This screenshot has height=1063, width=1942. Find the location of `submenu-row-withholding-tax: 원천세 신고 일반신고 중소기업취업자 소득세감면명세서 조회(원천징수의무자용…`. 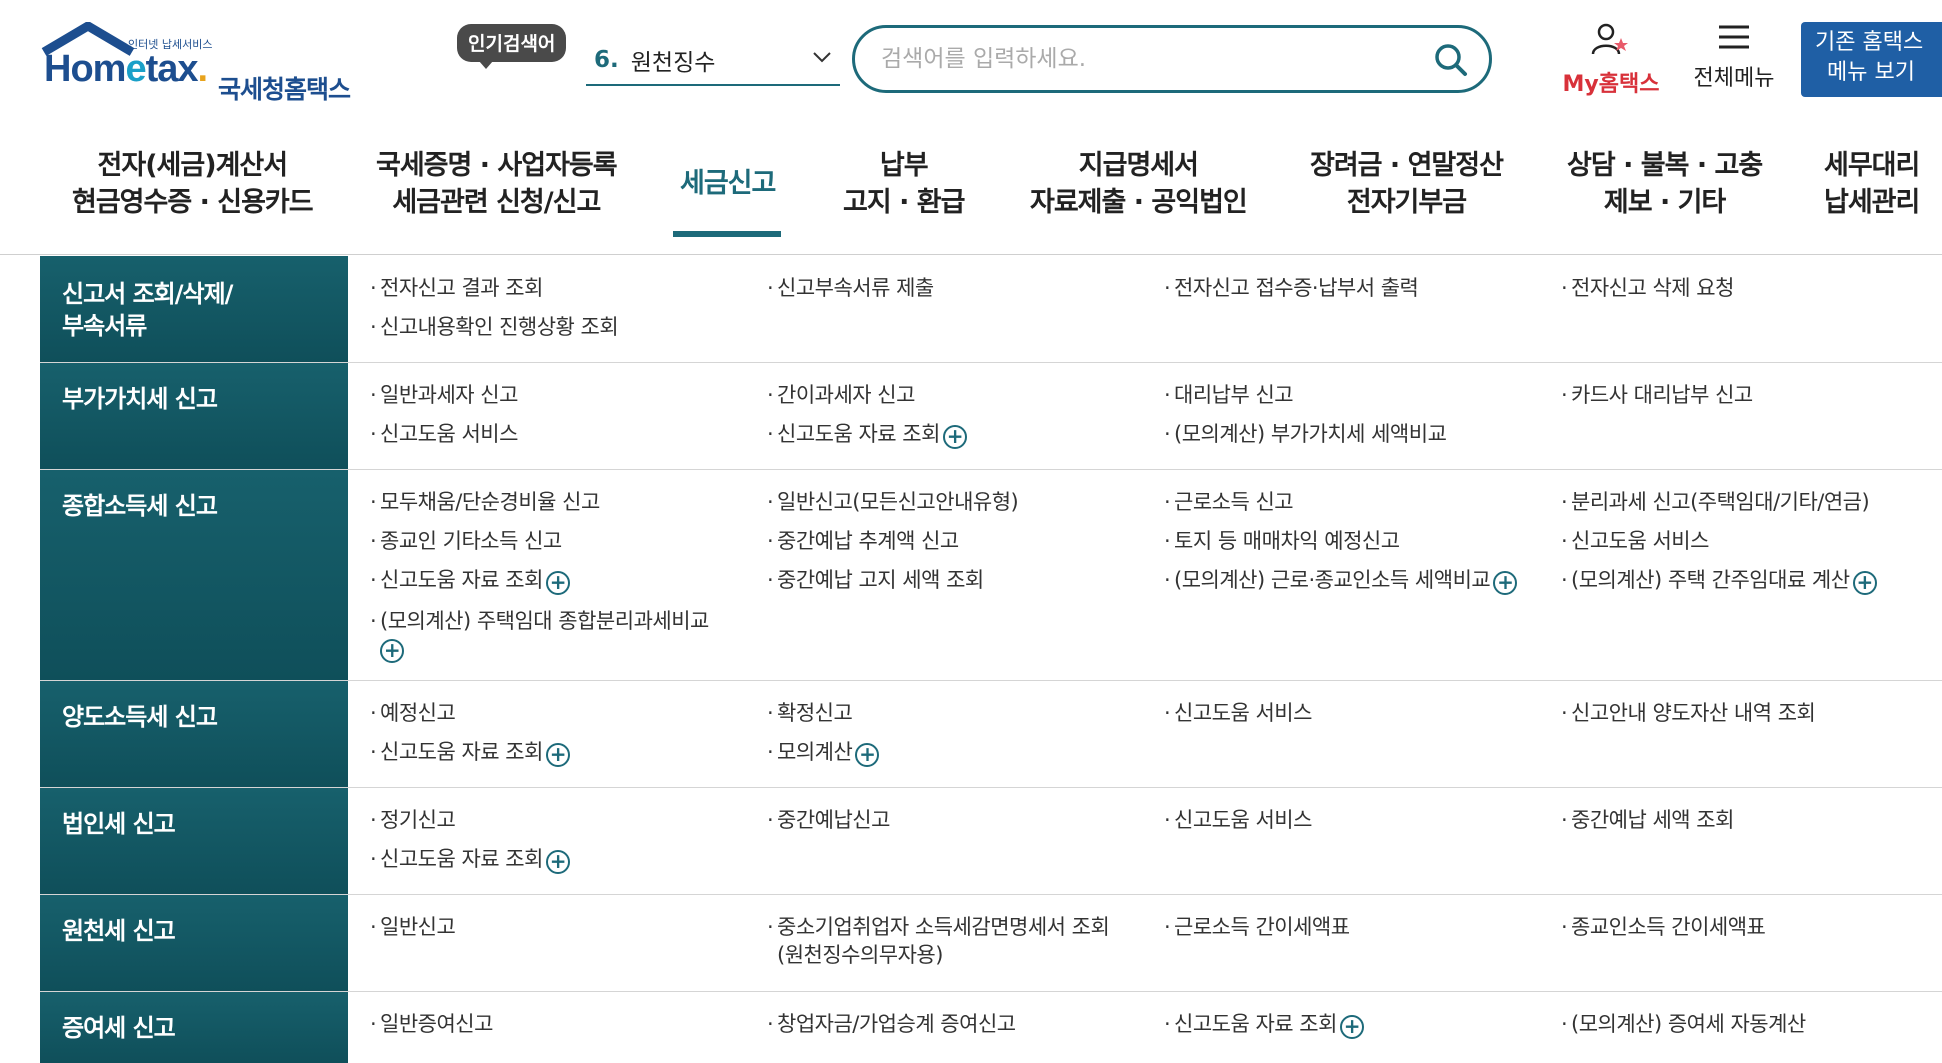

submenu-row-withholding-tax: 원천세 신고 일반신고 중소기업취업자 소득세감면명세서 조회(원천징수의무자용… is located at coordinates (991, 943).